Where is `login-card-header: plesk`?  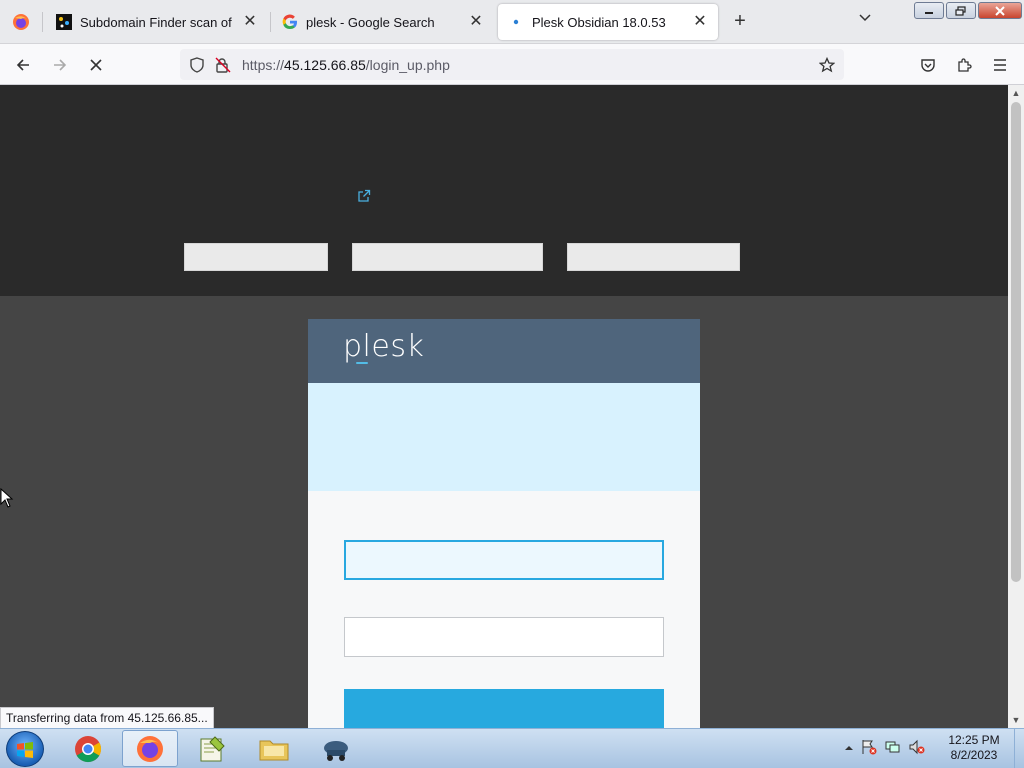
login-card-header: plesk is located at coordinates (504, 351).